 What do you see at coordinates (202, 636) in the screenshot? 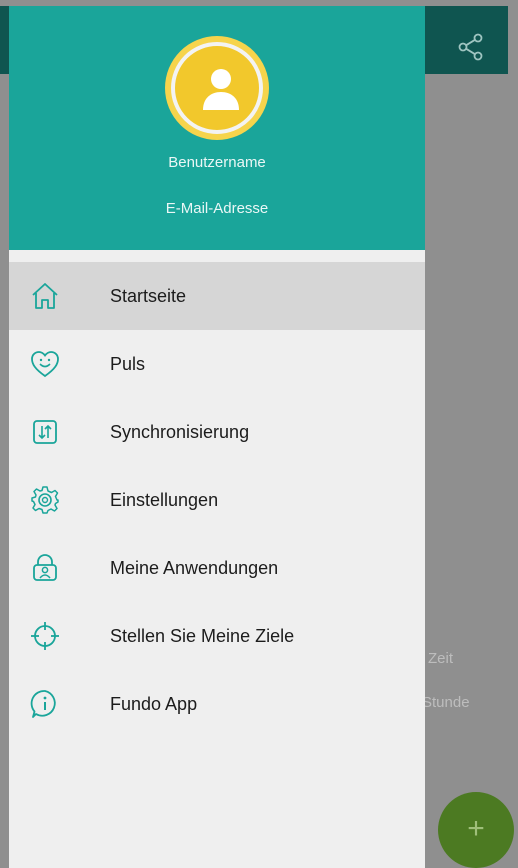
I see `menu-label: Stellen Sie Meine Ziele` at bounding box center [202, 636].